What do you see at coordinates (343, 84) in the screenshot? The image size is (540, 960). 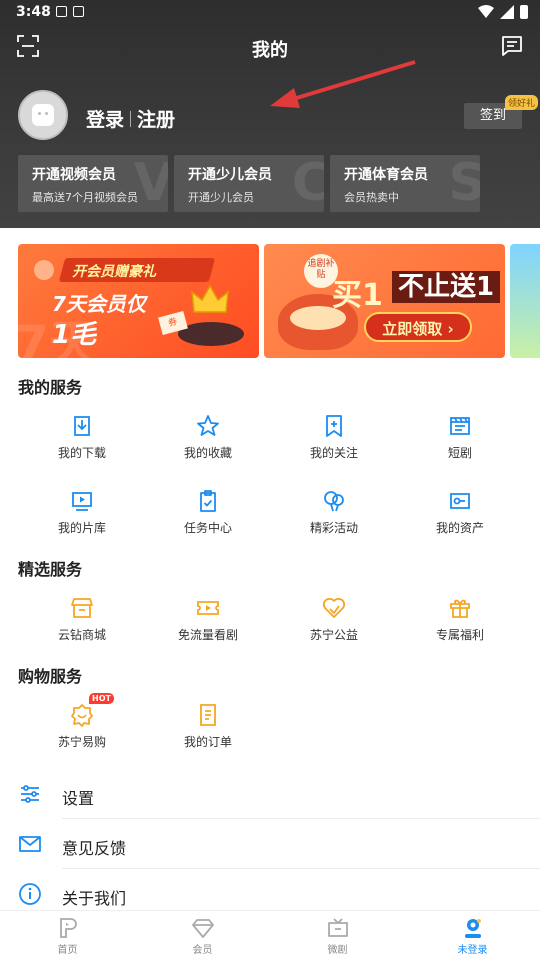 I see `annotation-arrow` at bounding box center [343, 84].